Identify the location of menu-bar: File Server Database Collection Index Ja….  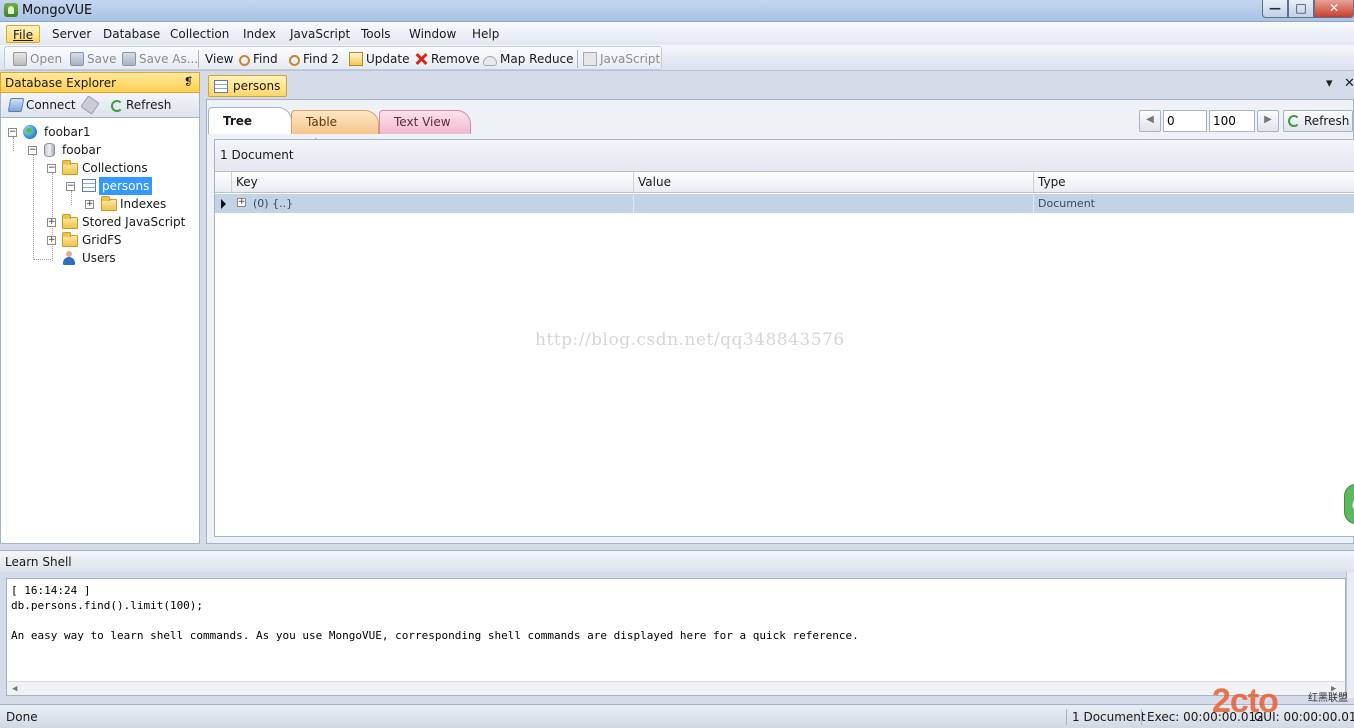
(677, 33).